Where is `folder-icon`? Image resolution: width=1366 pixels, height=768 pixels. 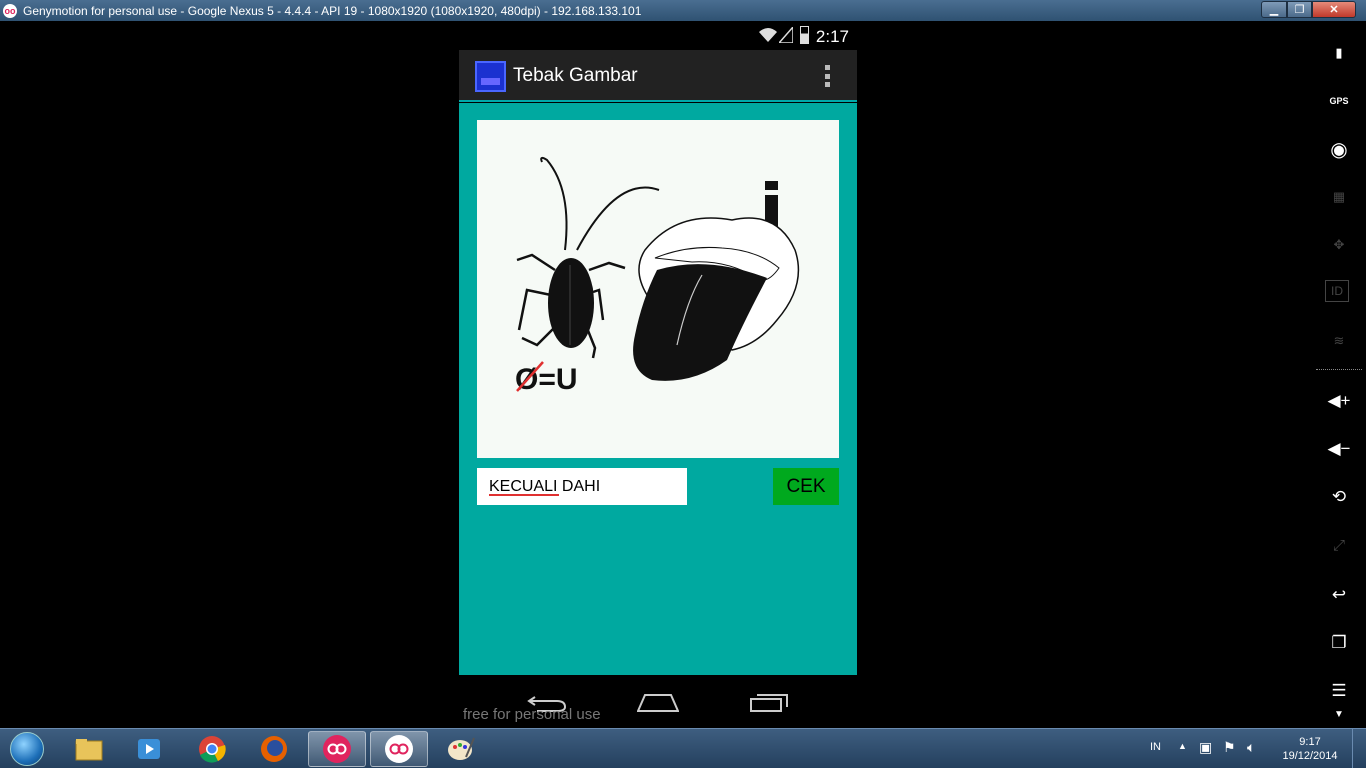
folder-icon is located at coordinates (89, 750).